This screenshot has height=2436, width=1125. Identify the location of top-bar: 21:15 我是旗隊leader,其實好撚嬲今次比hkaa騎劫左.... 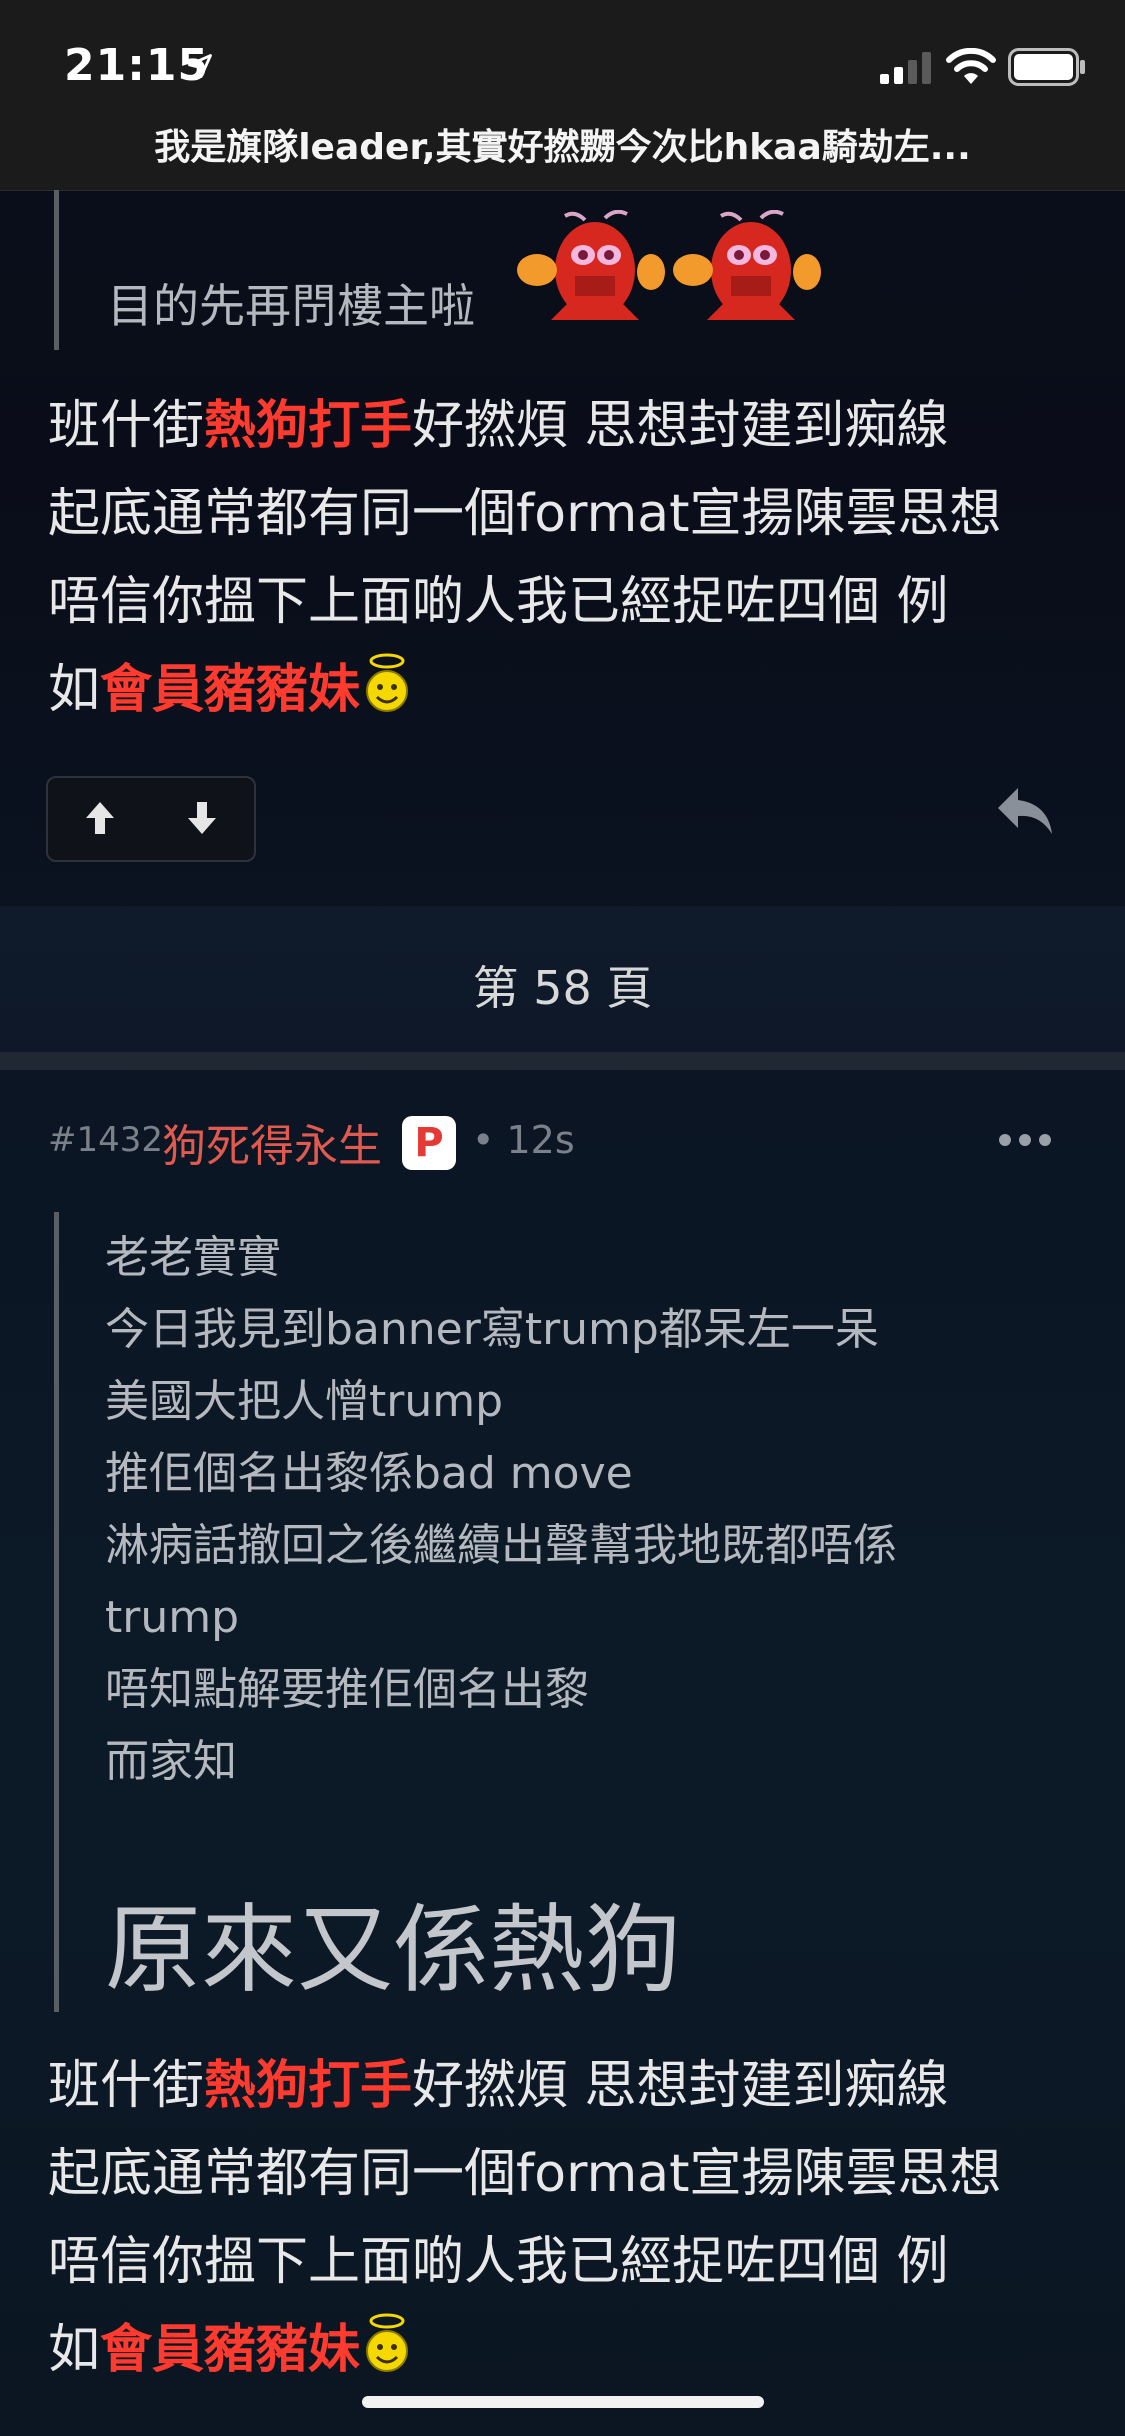
(562, 95).